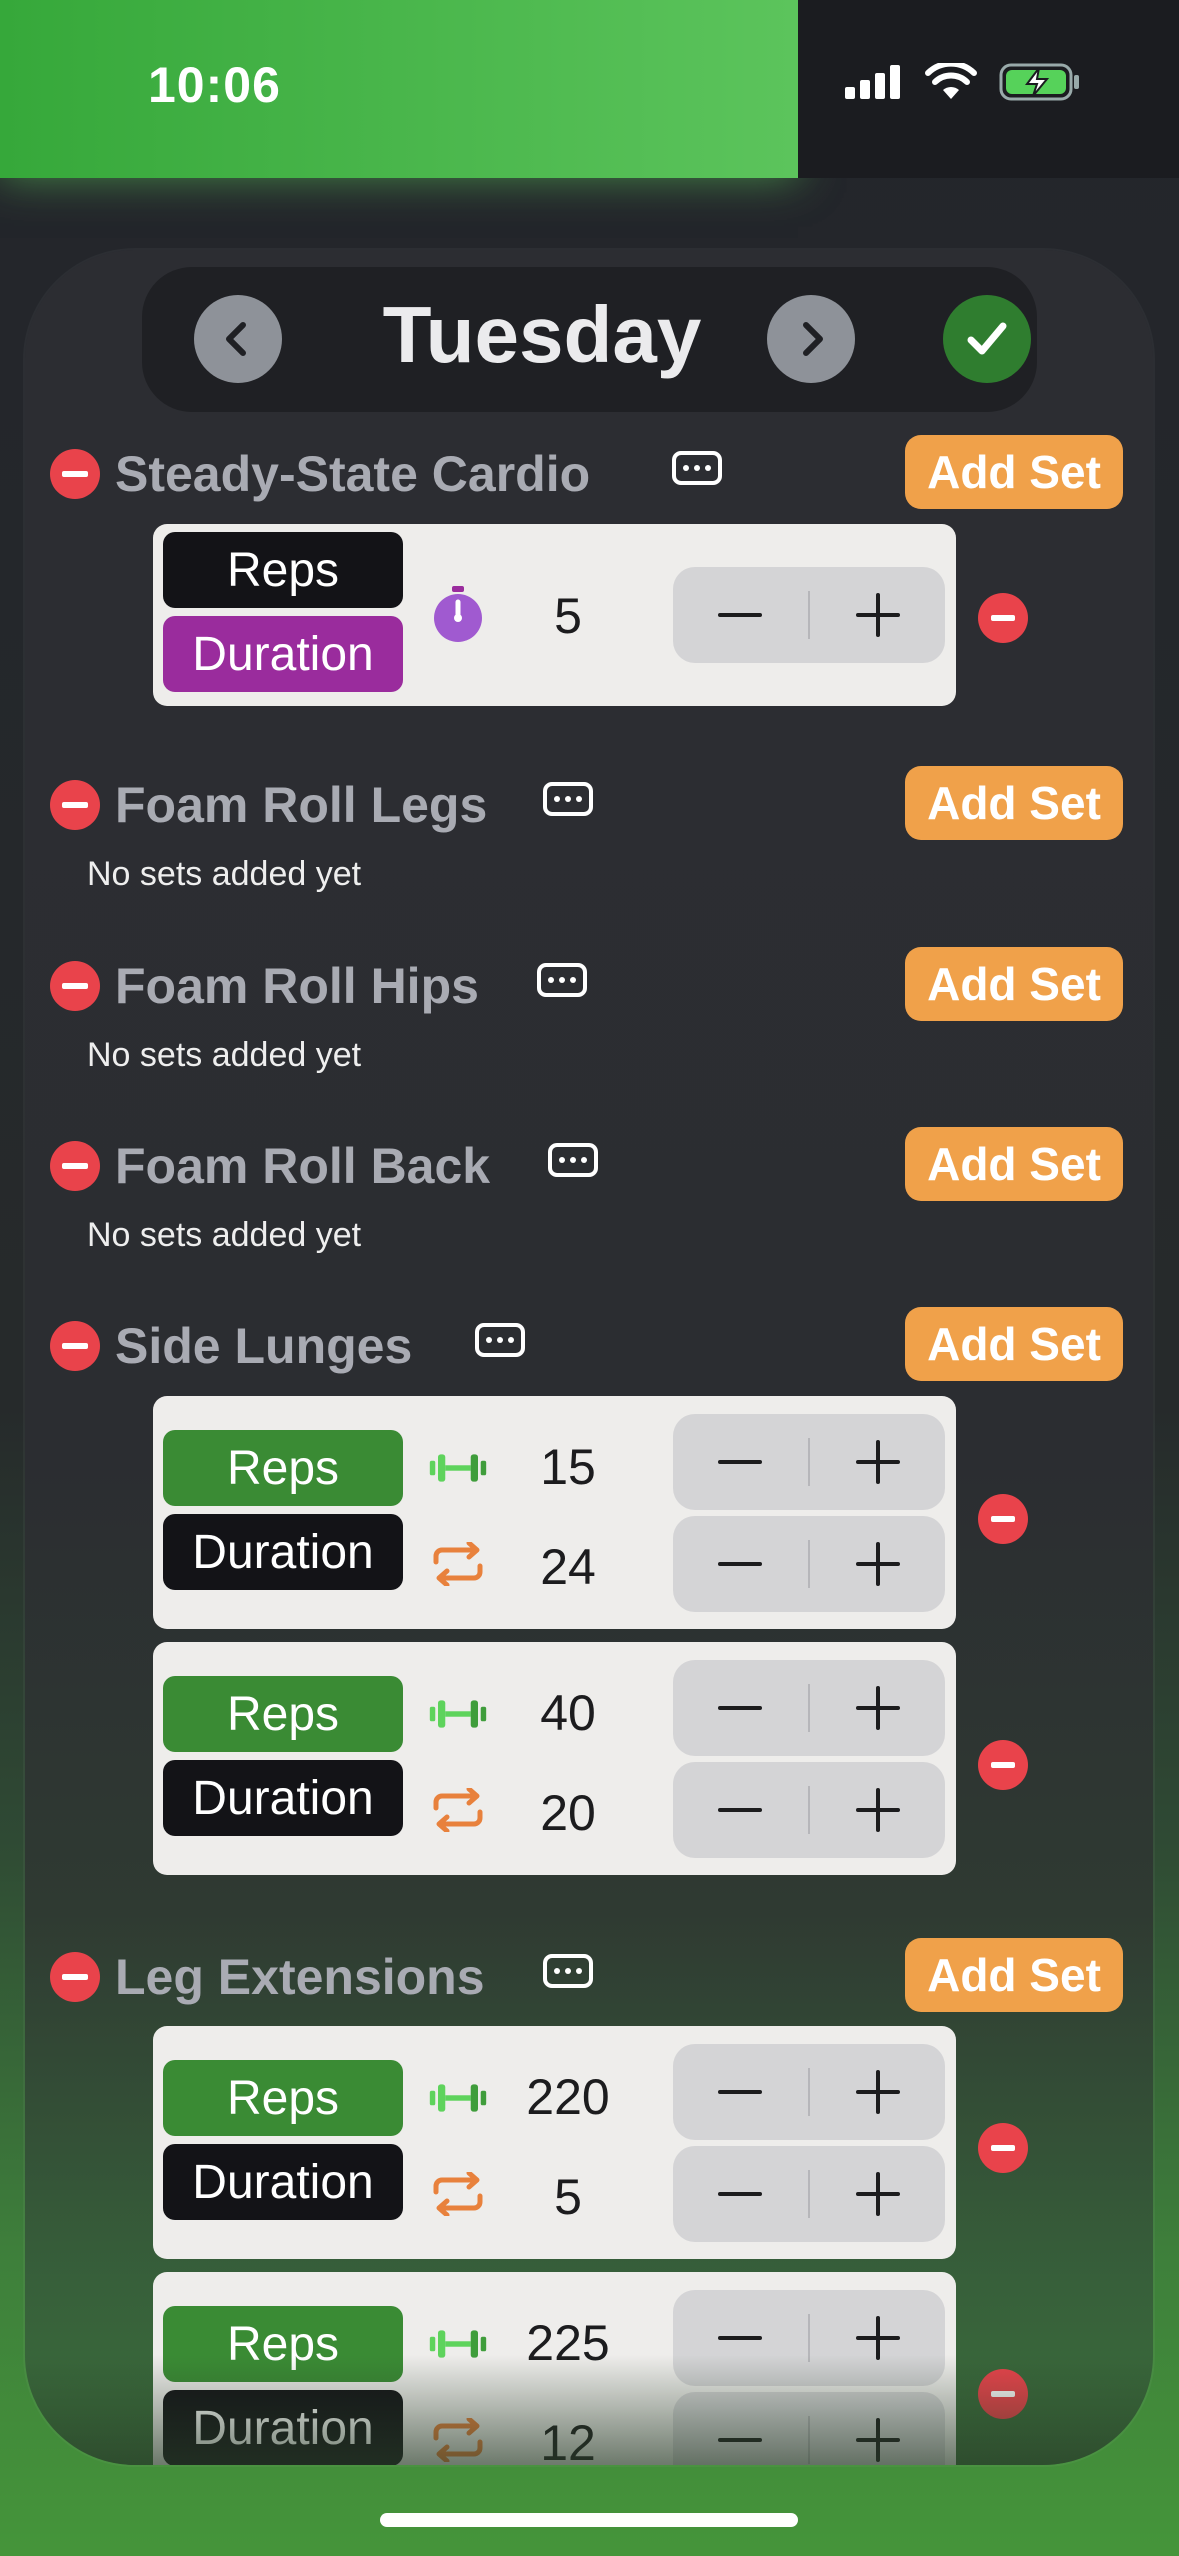 Image resolution: width=1179 pixels, height=2556 pixels. I want to click on exercise-header: Leg Extensions Add Set, so click(589, 1978).